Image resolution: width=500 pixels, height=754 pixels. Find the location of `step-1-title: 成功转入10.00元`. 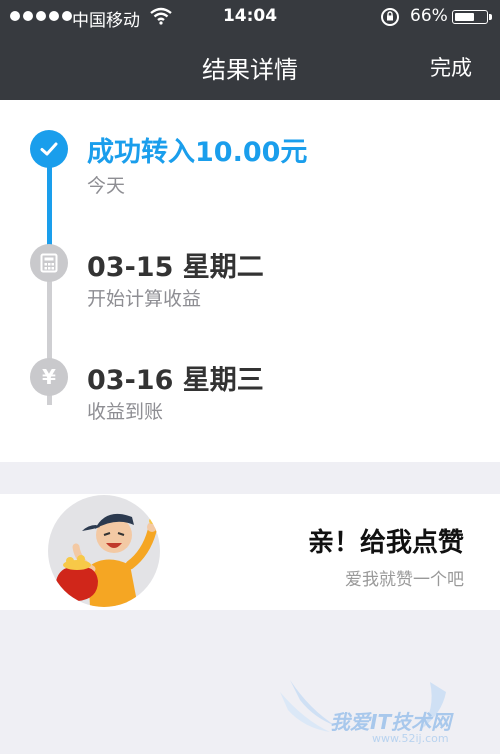

step-1-title: 成功转入10.00元 is located at coordinates (197, 152).